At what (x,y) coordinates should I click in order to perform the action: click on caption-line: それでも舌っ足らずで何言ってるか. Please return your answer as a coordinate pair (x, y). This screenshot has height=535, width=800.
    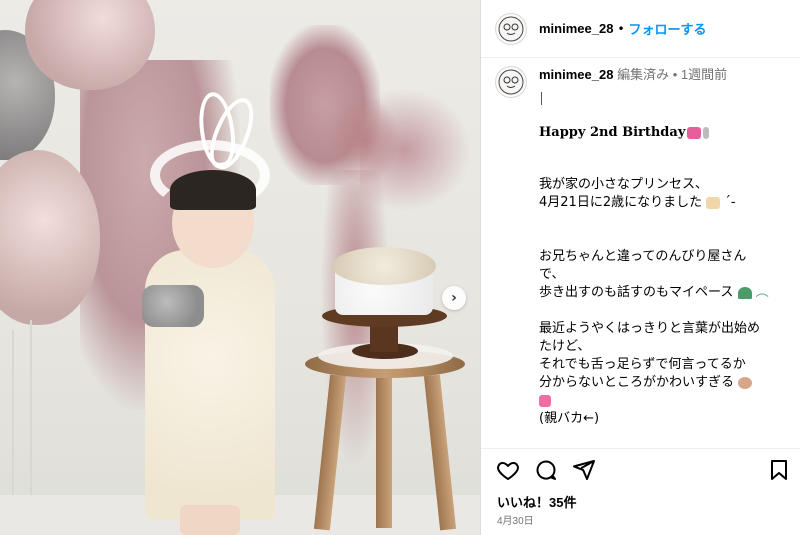
    Looking at the image, I should click on (642, 364).